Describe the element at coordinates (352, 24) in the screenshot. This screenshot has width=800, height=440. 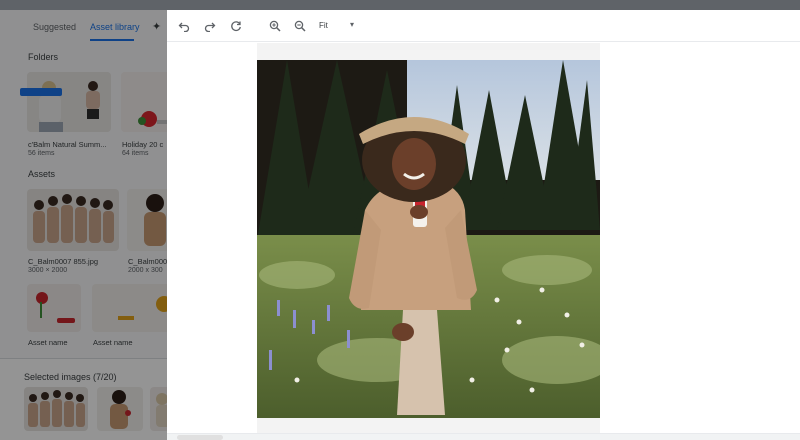
I see `caret-down-icon: ▾` at that location.